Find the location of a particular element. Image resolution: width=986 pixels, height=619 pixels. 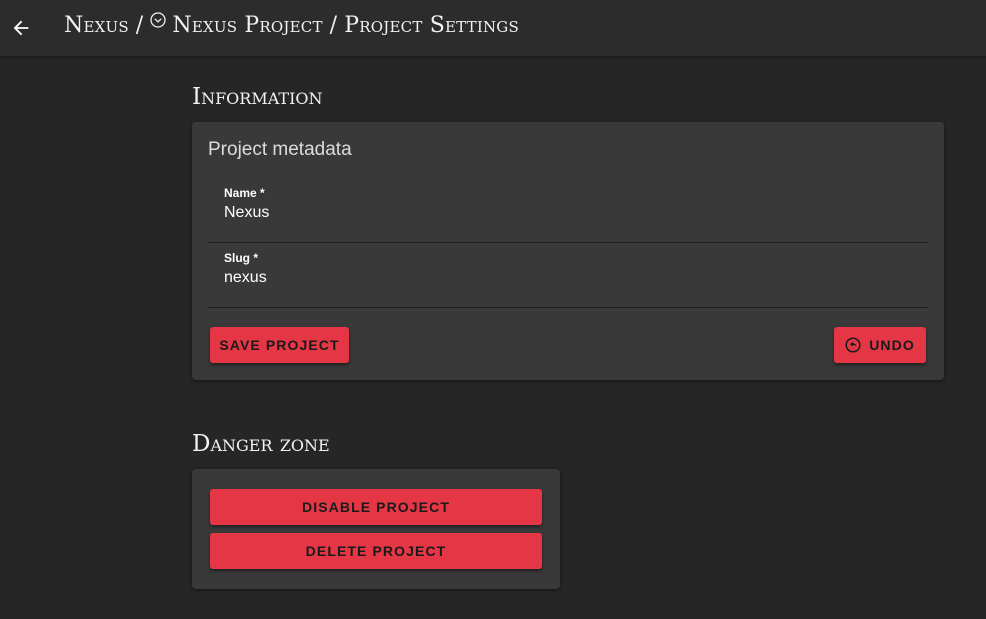

danger-zone-card: DISABLE PROJECT DELETE PROJECT is located at coordinates (376, 529).